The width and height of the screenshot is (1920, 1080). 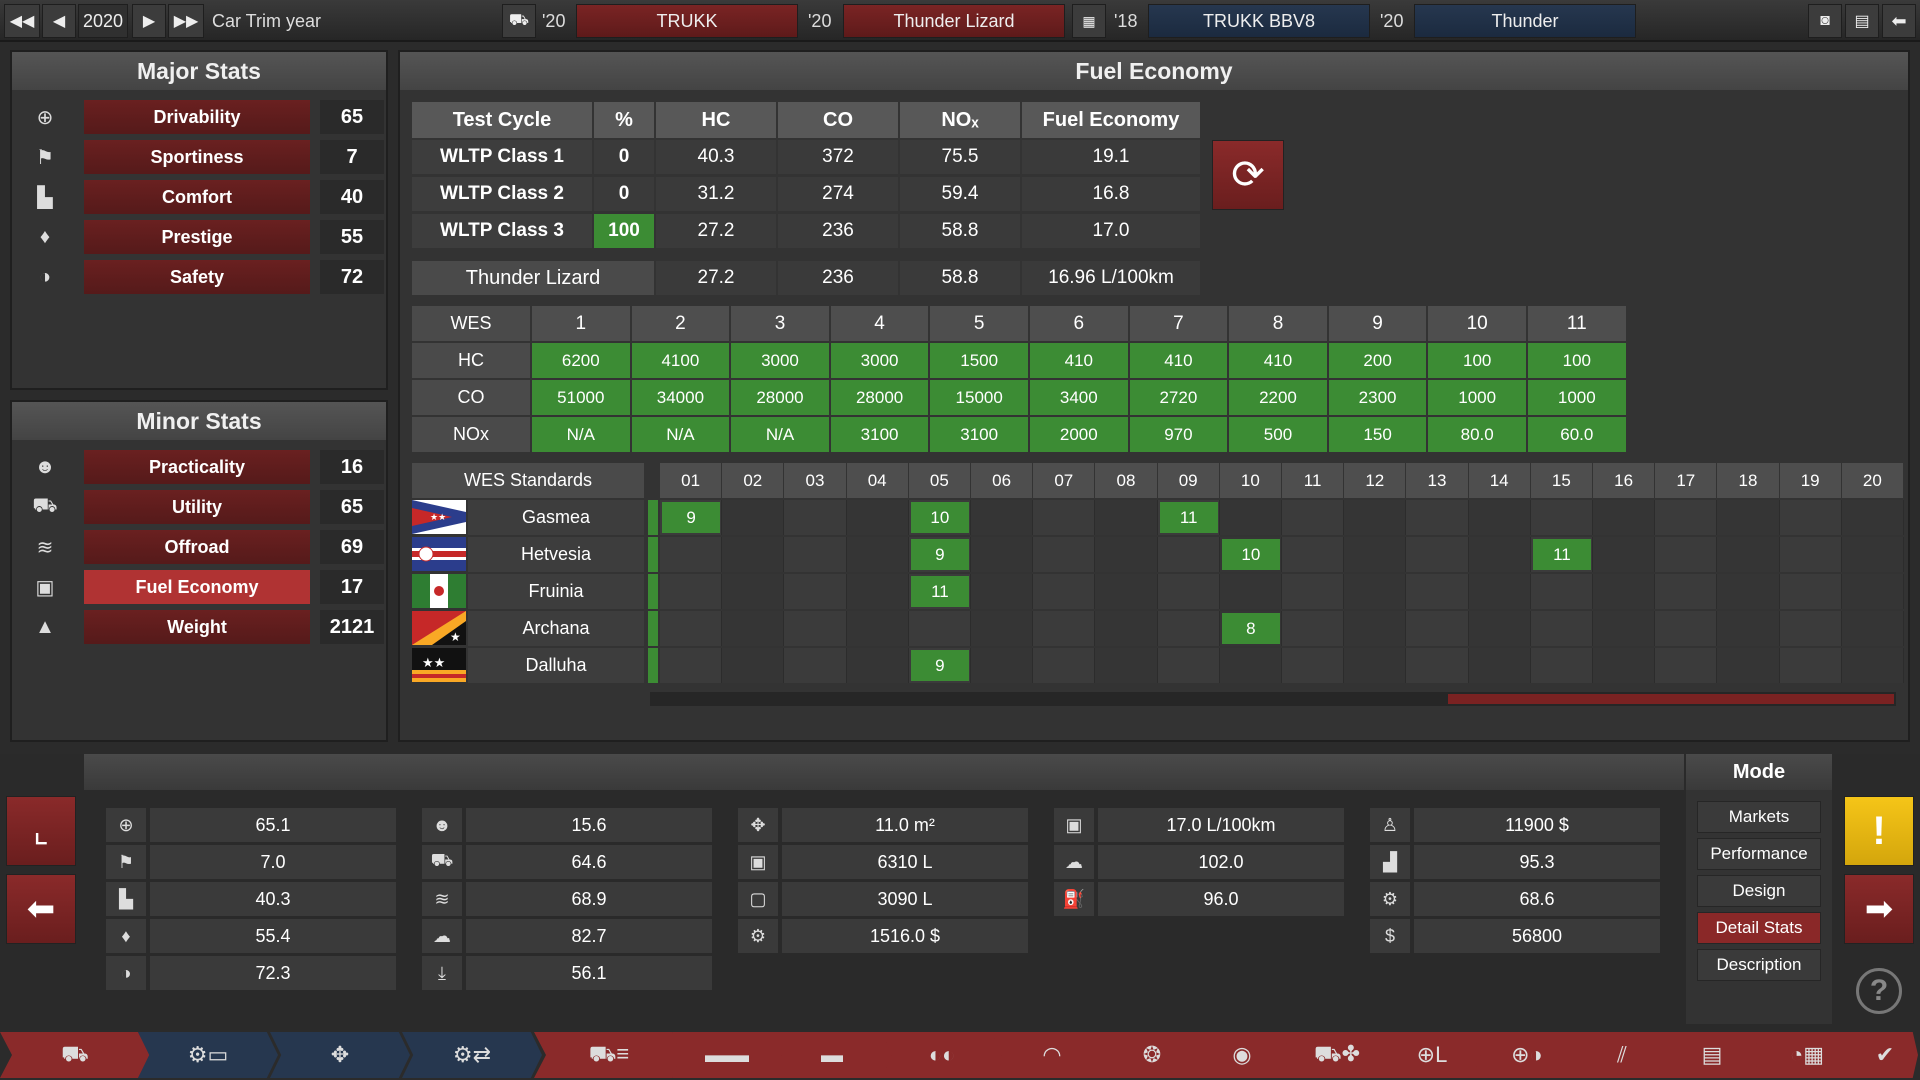 I want to click on forward-arrow-icon: ➡, so click(x=1879, y=909).